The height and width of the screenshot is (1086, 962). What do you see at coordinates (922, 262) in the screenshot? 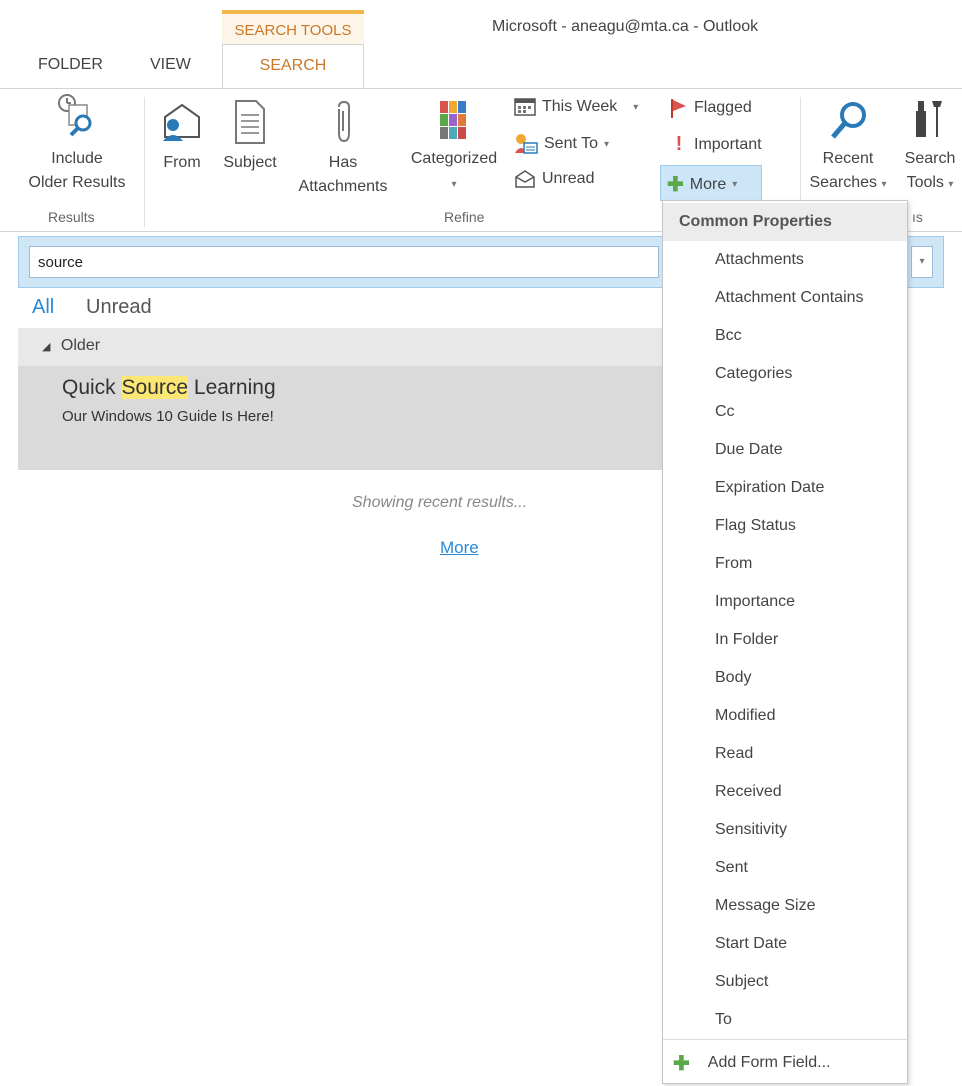
I see `search-scope-dropdown: ▾` at bounding box center [922, 262].